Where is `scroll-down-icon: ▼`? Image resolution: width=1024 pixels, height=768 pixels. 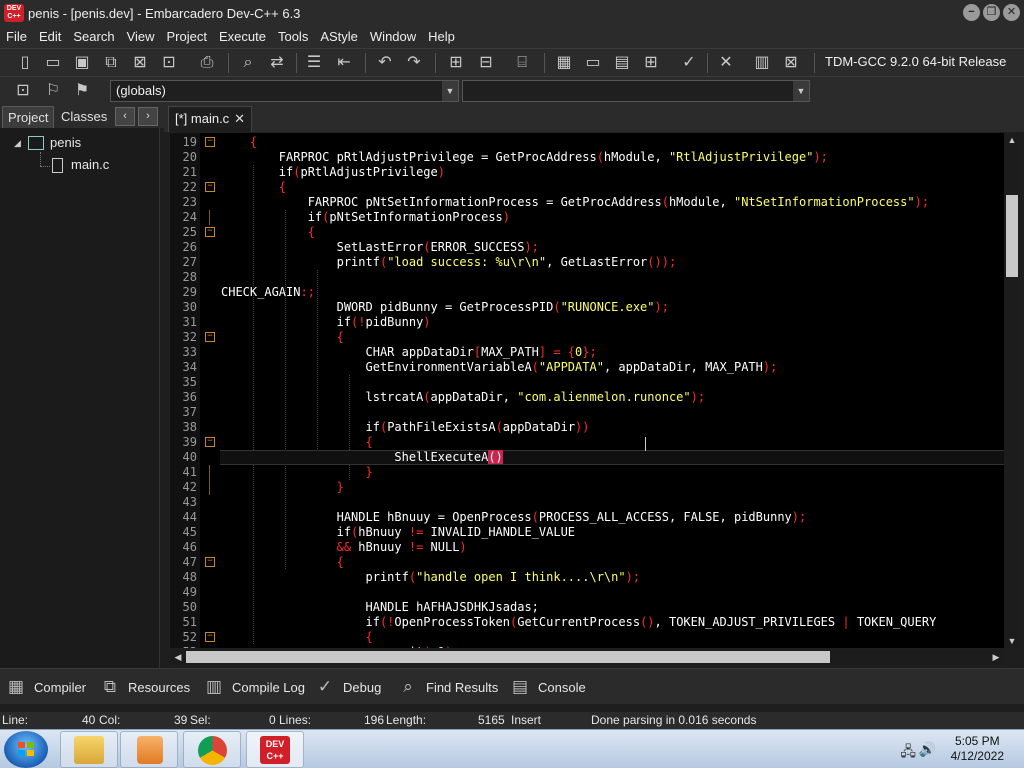
scroll-down-icon: ▼ is located at coordinates (1012, 641).